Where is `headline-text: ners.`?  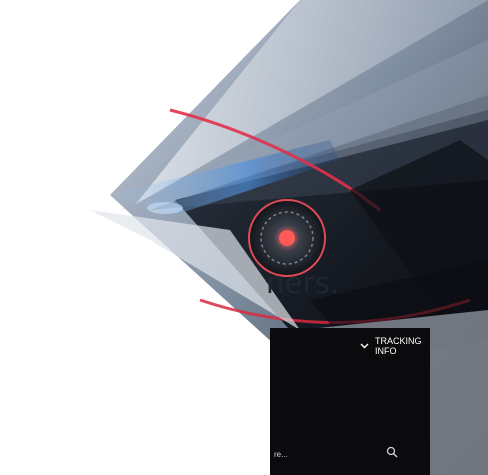 headline-text: ners. is located at coordinates (303, 283).